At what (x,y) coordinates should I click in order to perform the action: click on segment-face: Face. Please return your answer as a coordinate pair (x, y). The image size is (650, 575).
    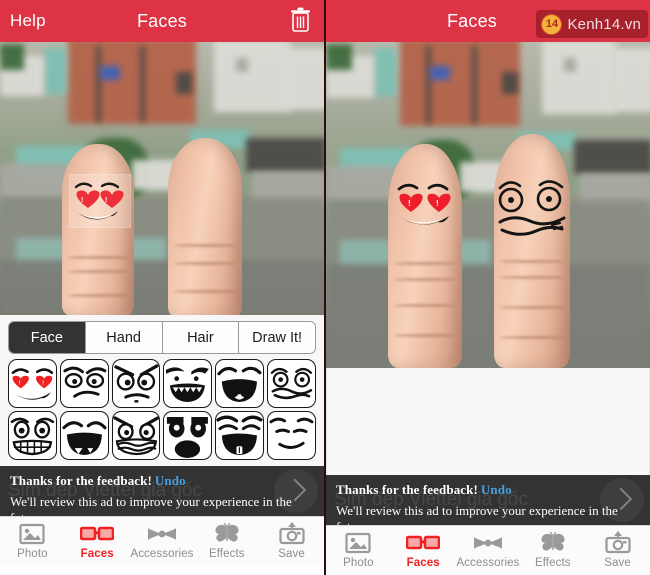
    Looking at the image, I should click on (47, 337).